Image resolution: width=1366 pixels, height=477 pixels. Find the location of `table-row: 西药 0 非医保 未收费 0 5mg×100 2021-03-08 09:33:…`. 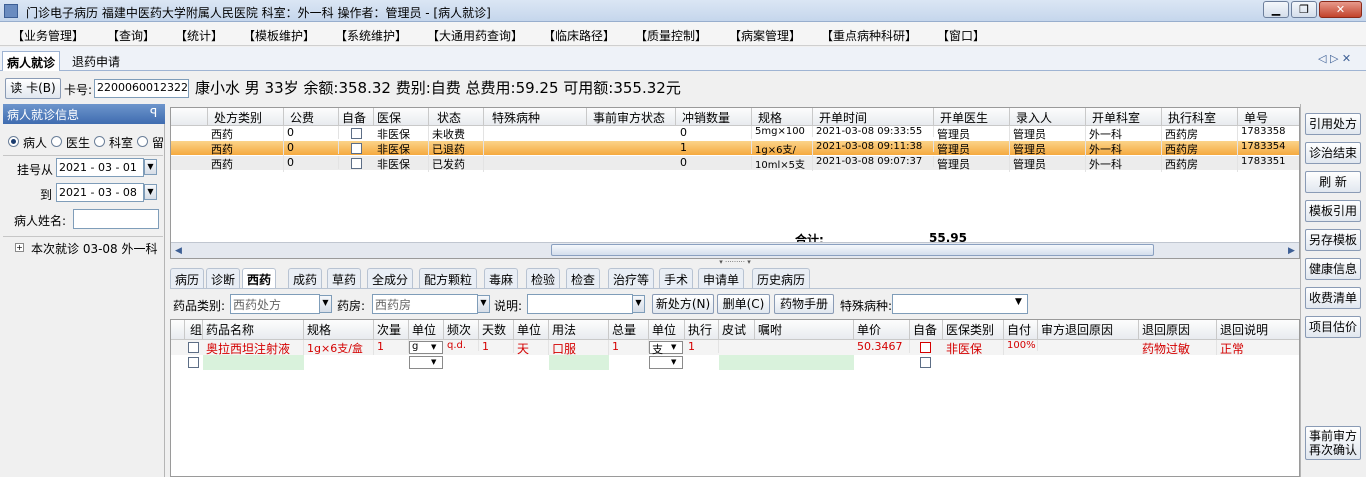

table-row: 西药 0 非医保 未收费 0 5mg×100 2021-03-08 09:33:… is located at coordinates (735, 134).